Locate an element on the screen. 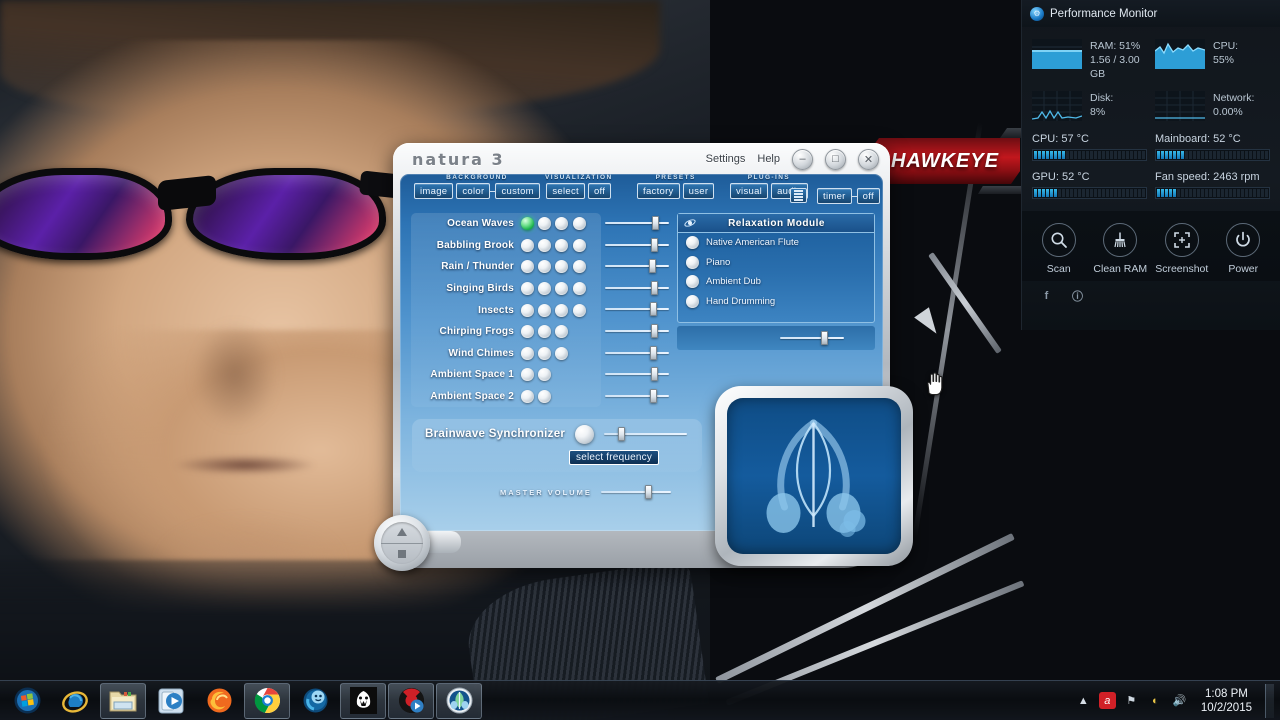 This screenshot has height=720, width=1280. taskbar-firefox is located at coordinates (219, 701).